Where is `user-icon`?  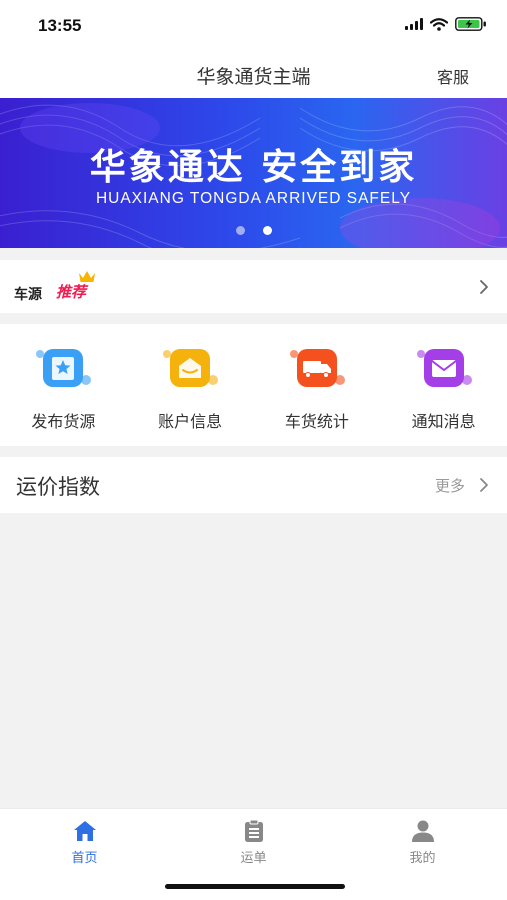 user-icon is located at coordinates (422, 831).